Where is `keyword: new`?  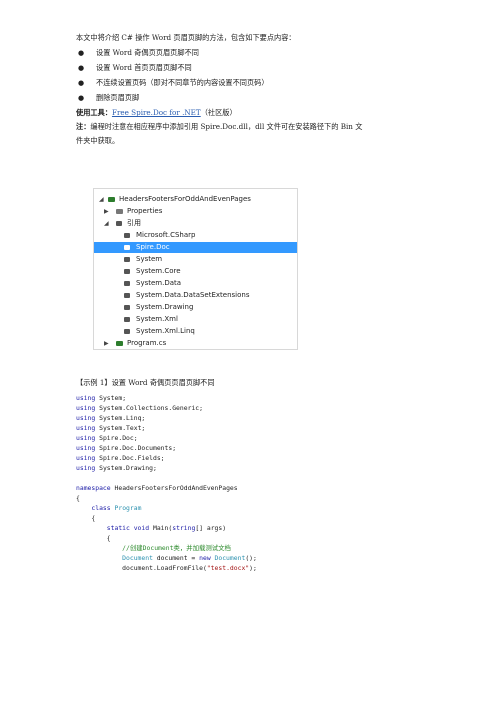 keyword: new is located at coordinates (205, 558).